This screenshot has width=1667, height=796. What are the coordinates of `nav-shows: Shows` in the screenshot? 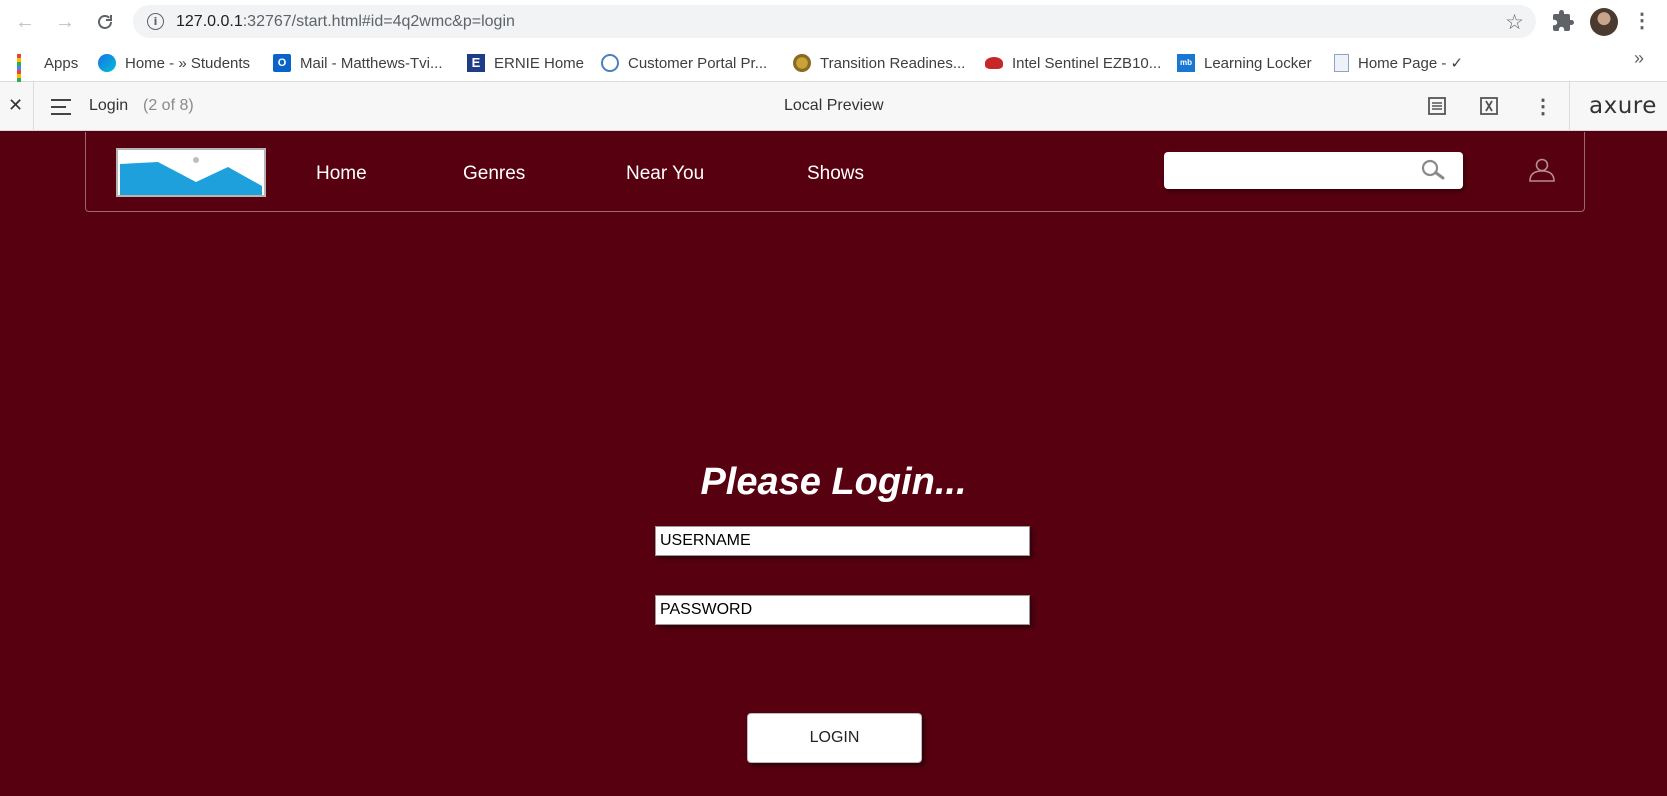 It's located at (835, 174).